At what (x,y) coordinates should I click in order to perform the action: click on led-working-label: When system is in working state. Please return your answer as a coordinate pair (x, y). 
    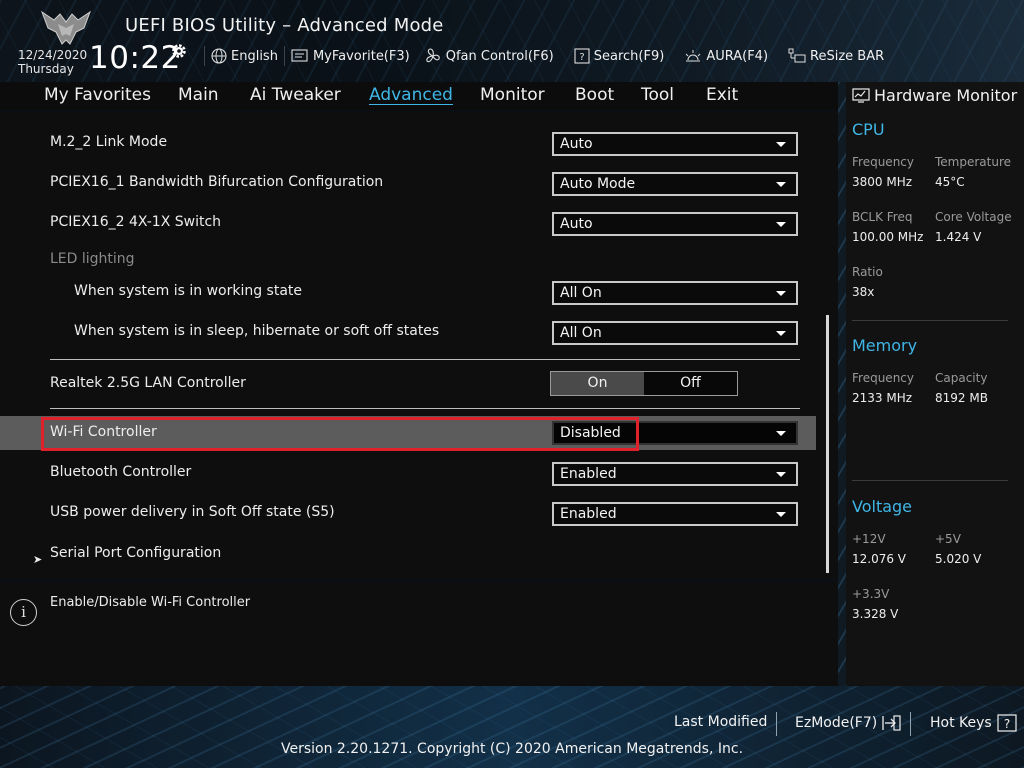
    Looking at the image, I should click on (188, 291).